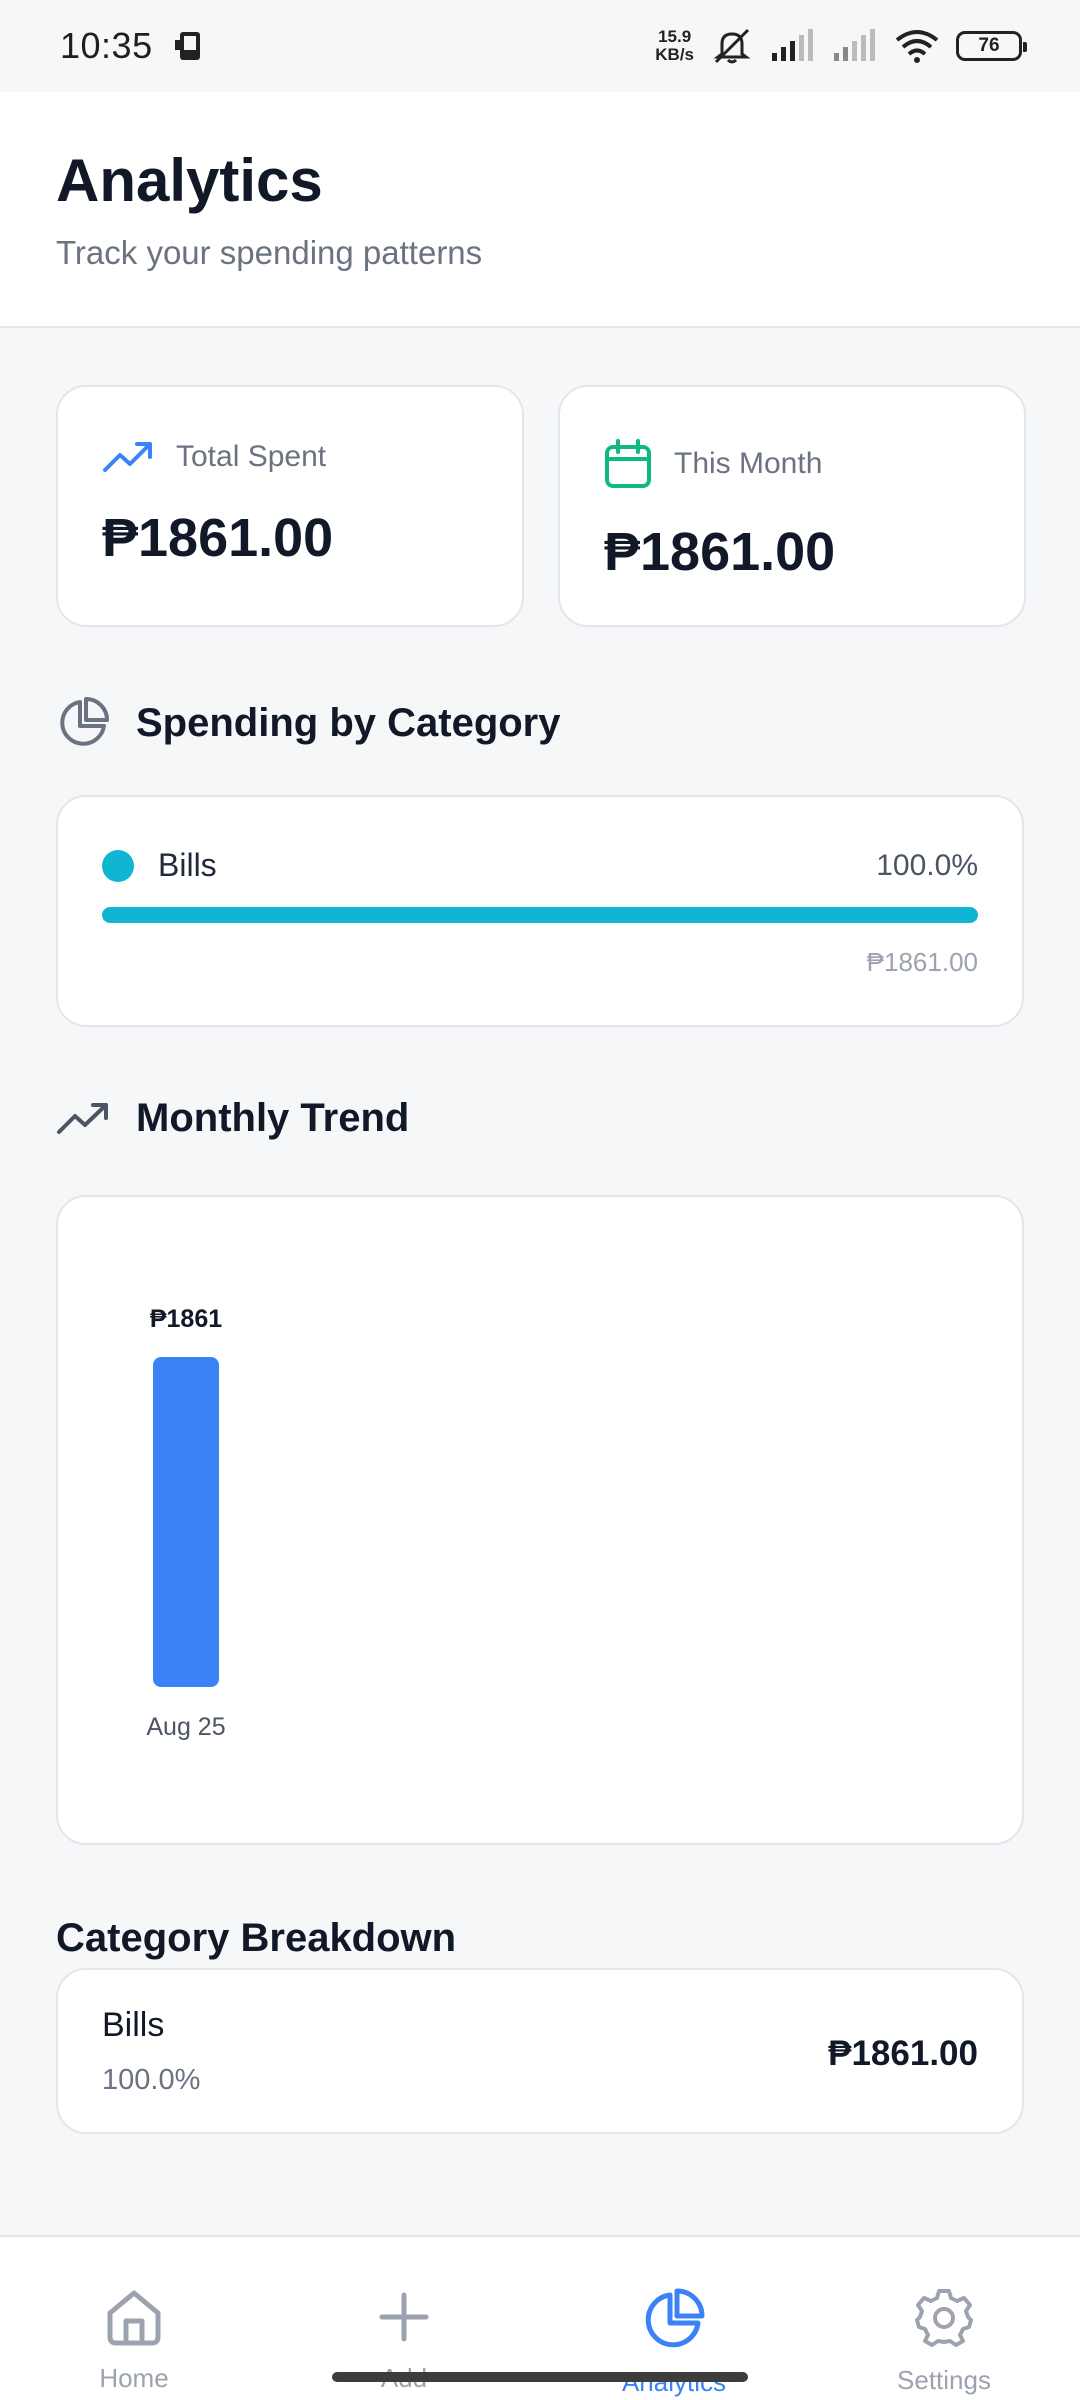 This screenshot has width=1080, height=2400. I want to click on page-title: Analytics, so click(189, 180).